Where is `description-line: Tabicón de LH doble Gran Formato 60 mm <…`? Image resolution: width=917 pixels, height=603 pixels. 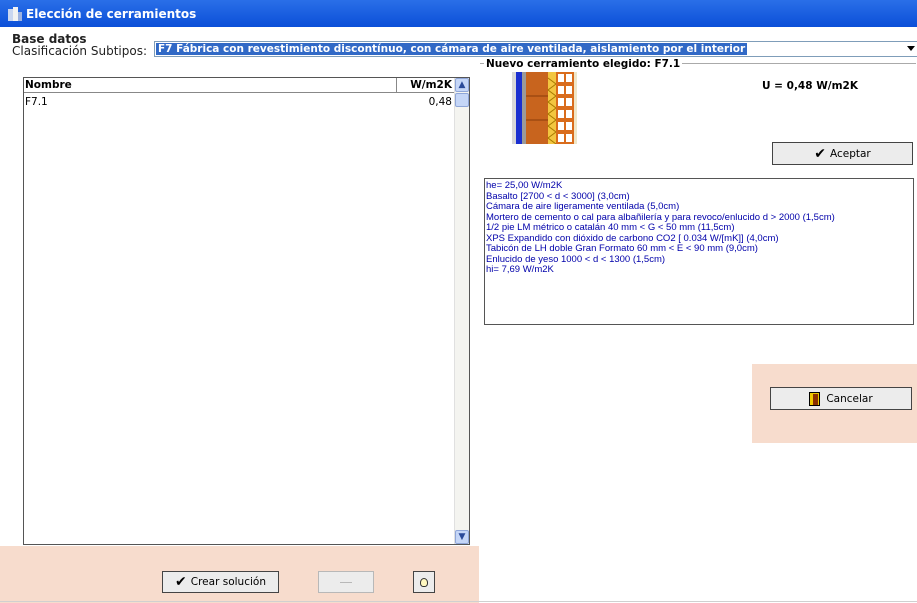 description-line: Tabicón de LH doble Gran Formato 60 mm <… is located at coordinates (622, 248).